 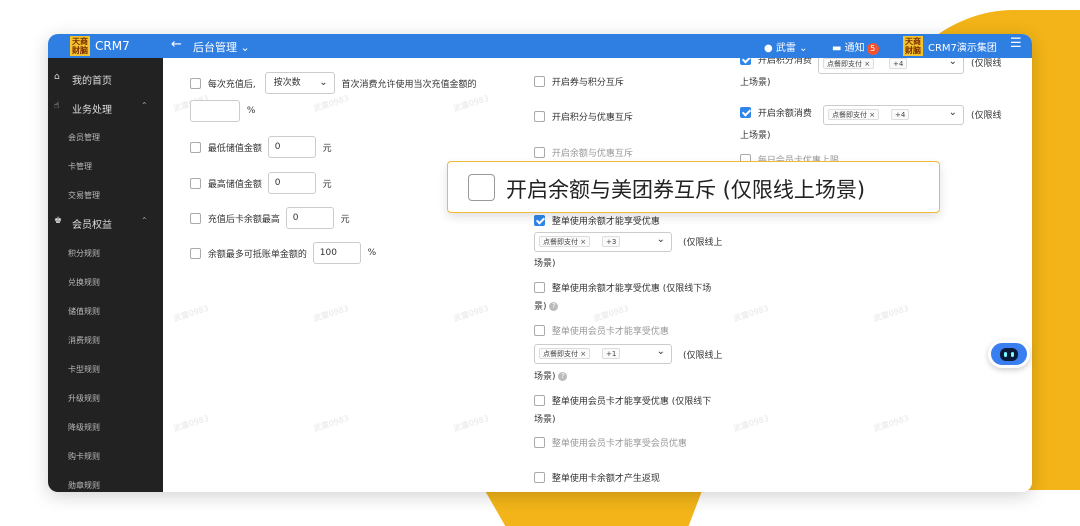 What do you see at coordinates (1016, 43) in the screenshot?
I see `menu-icon: ☰` at bounding box center [1016, 43].